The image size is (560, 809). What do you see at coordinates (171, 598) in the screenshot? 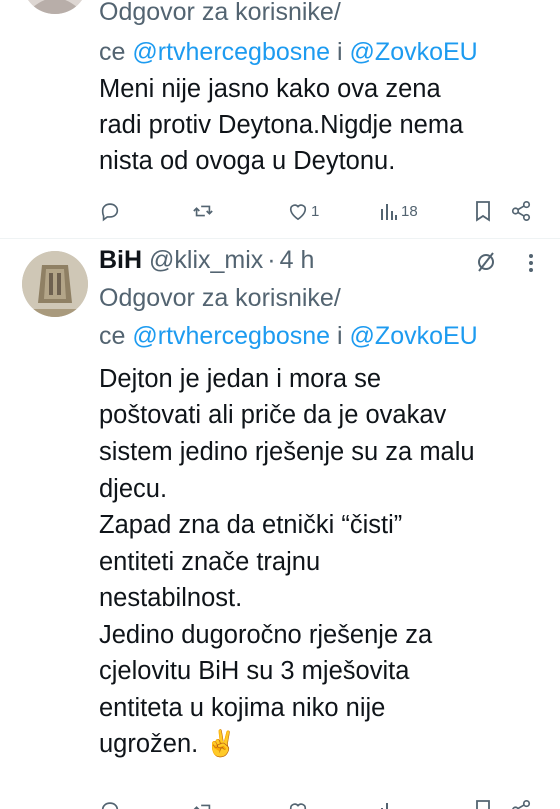
I see `tweet-text-line: nestabilnost.` at bounding box center [171, 598].